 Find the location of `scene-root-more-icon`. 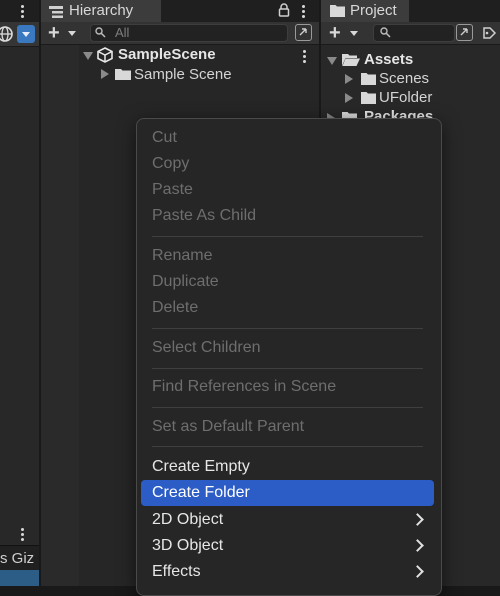

scene-root-more-icon is located at coordinates (305, 57).